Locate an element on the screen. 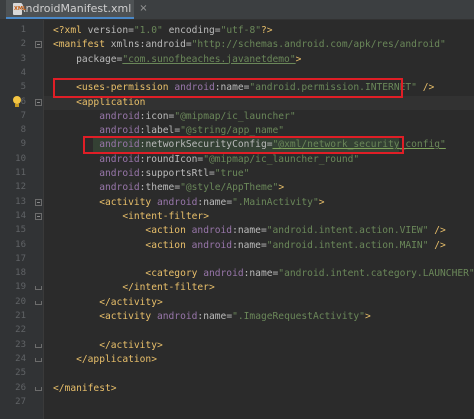 The width and height of the screenshot is (474, 419). code-line: </application> is located at coordinates (259, 360).